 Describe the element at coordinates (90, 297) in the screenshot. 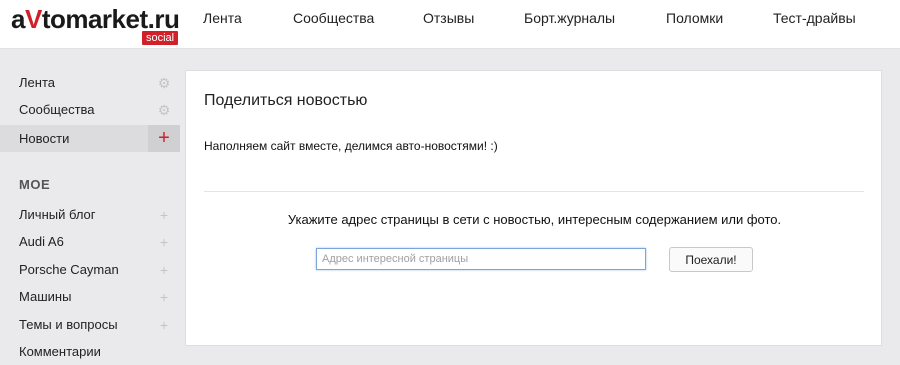

I see `sidebar-item-cars: Машины +` at that location.